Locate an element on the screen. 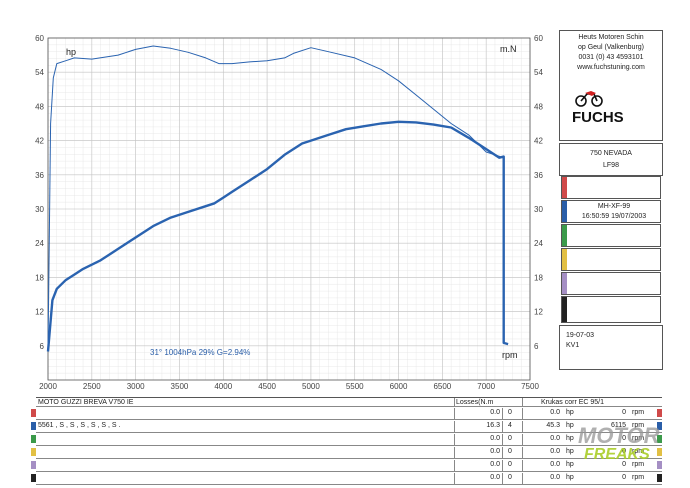 This screenshot has height=488, width=690. swatch-purple is located at coordinates (564, 283).